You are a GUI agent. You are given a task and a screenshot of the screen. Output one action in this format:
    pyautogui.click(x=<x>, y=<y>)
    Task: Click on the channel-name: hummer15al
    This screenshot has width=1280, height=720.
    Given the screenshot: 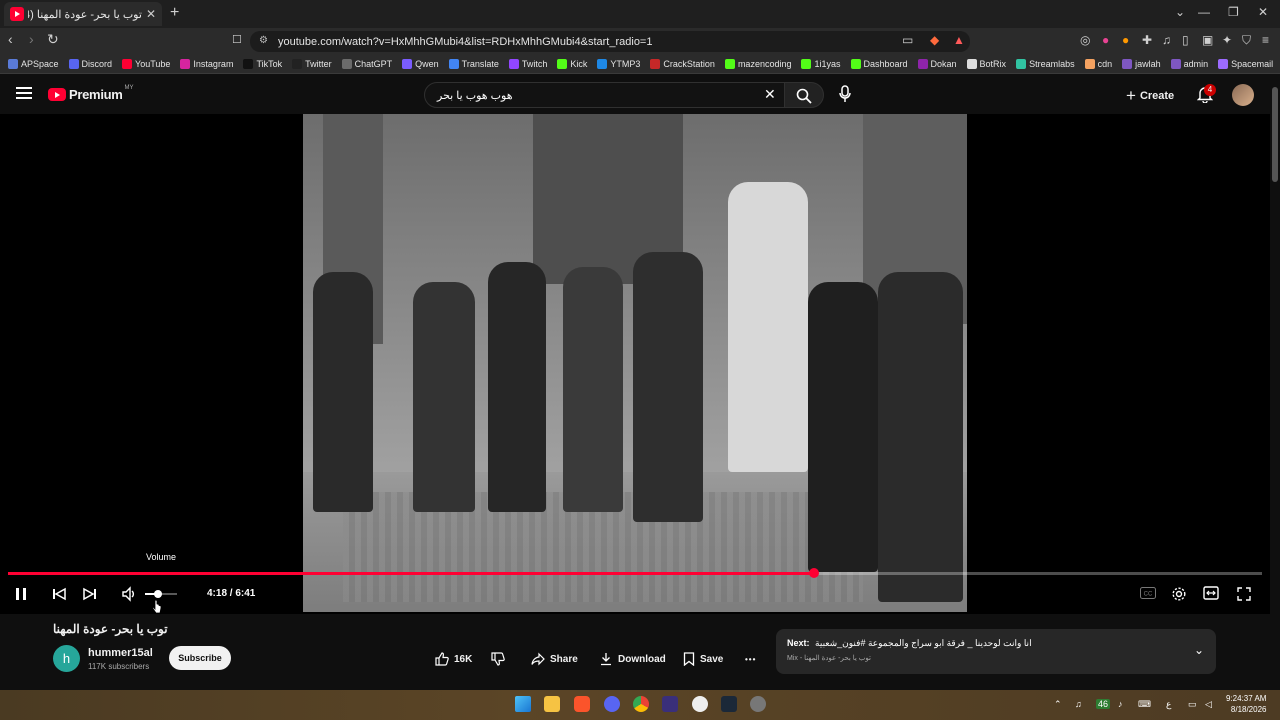 What is the action you would take?
    pyautogui.click(x=120, y=653)
    